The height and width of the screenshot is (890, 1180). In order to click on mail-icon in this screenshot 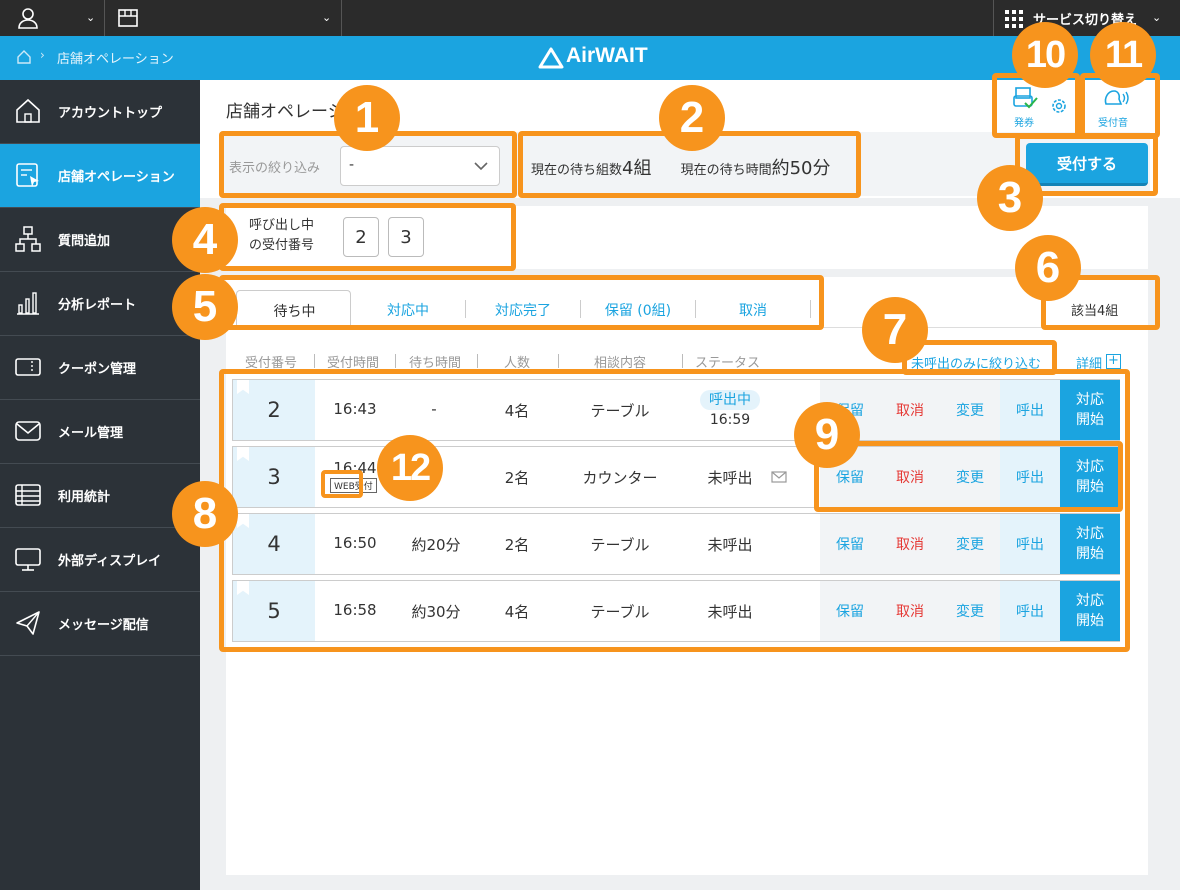, I will do `click(28, 431)`.